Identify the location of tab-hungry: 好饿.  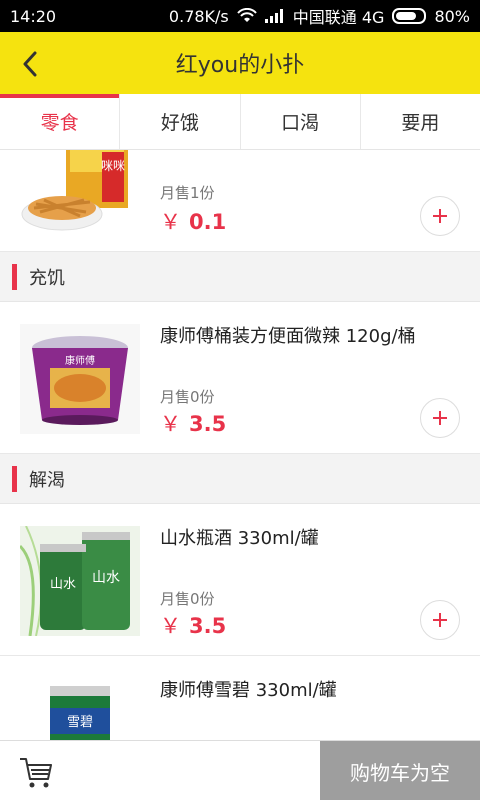
(180, 121).